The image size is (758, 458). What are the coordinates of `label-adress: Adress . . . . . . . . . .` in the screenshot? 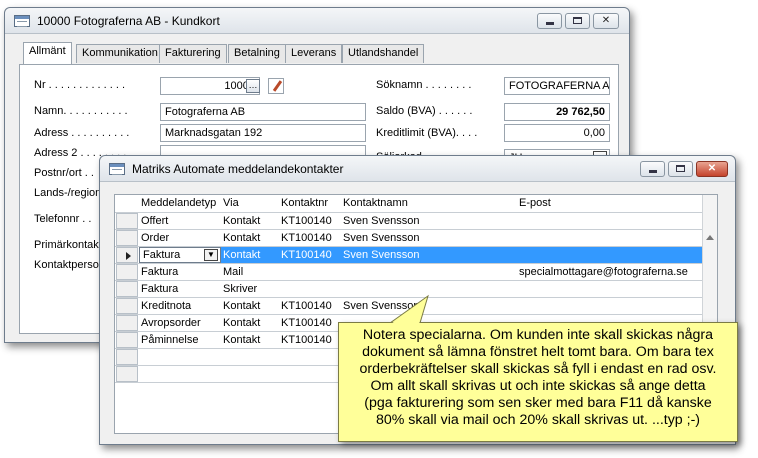 It's located at (82, 133).